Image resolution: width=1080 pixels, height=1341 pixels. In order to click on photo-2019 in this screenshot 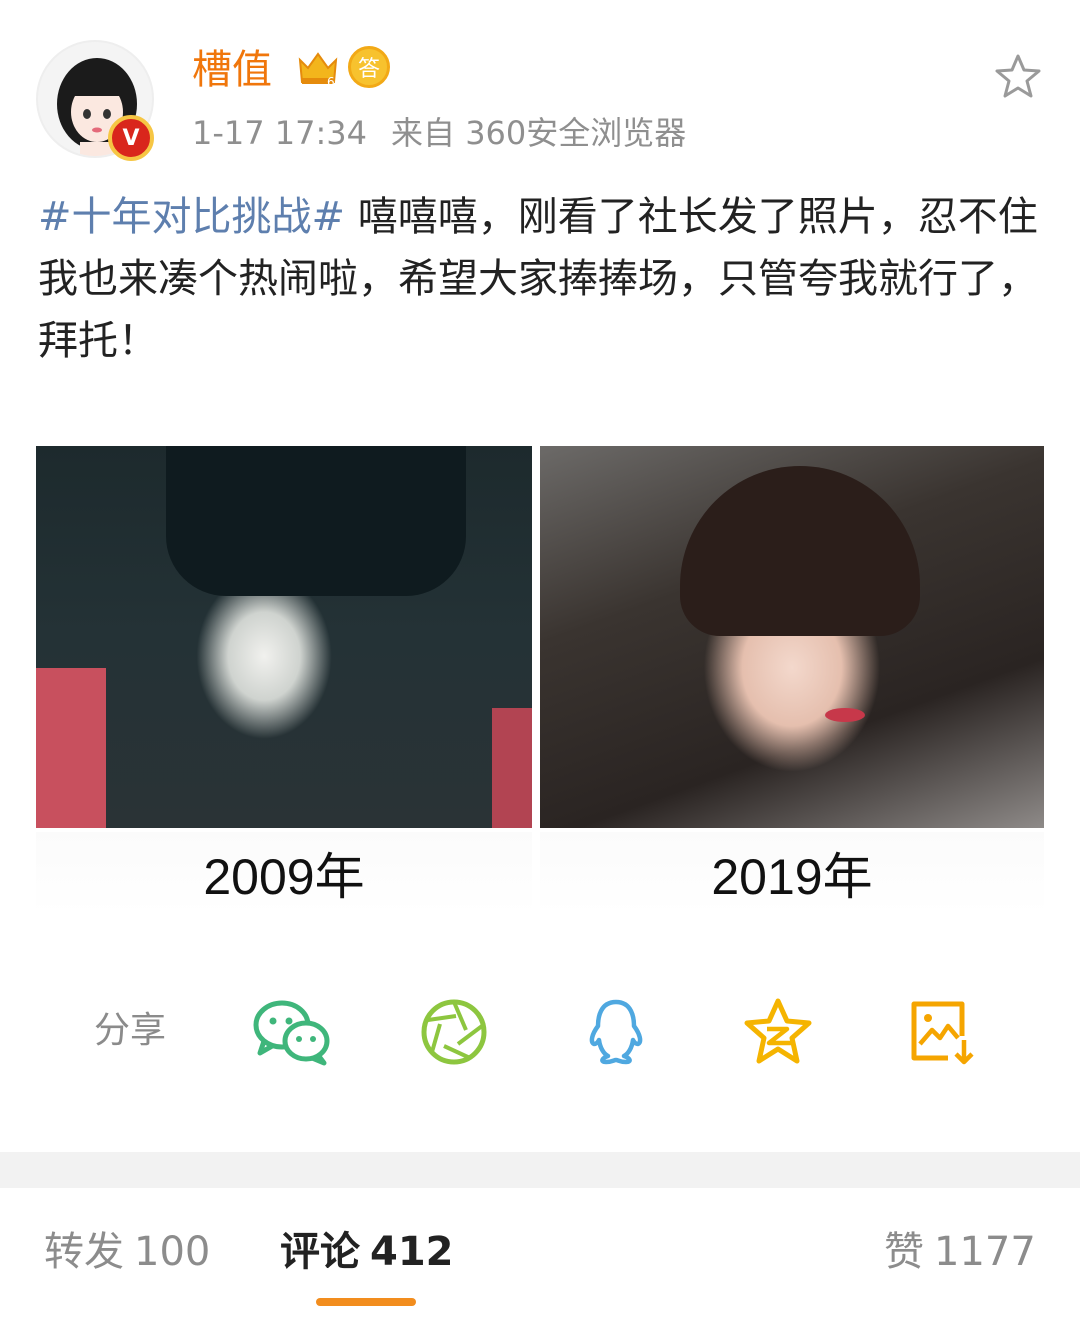, I will do `click(792, 637)`.